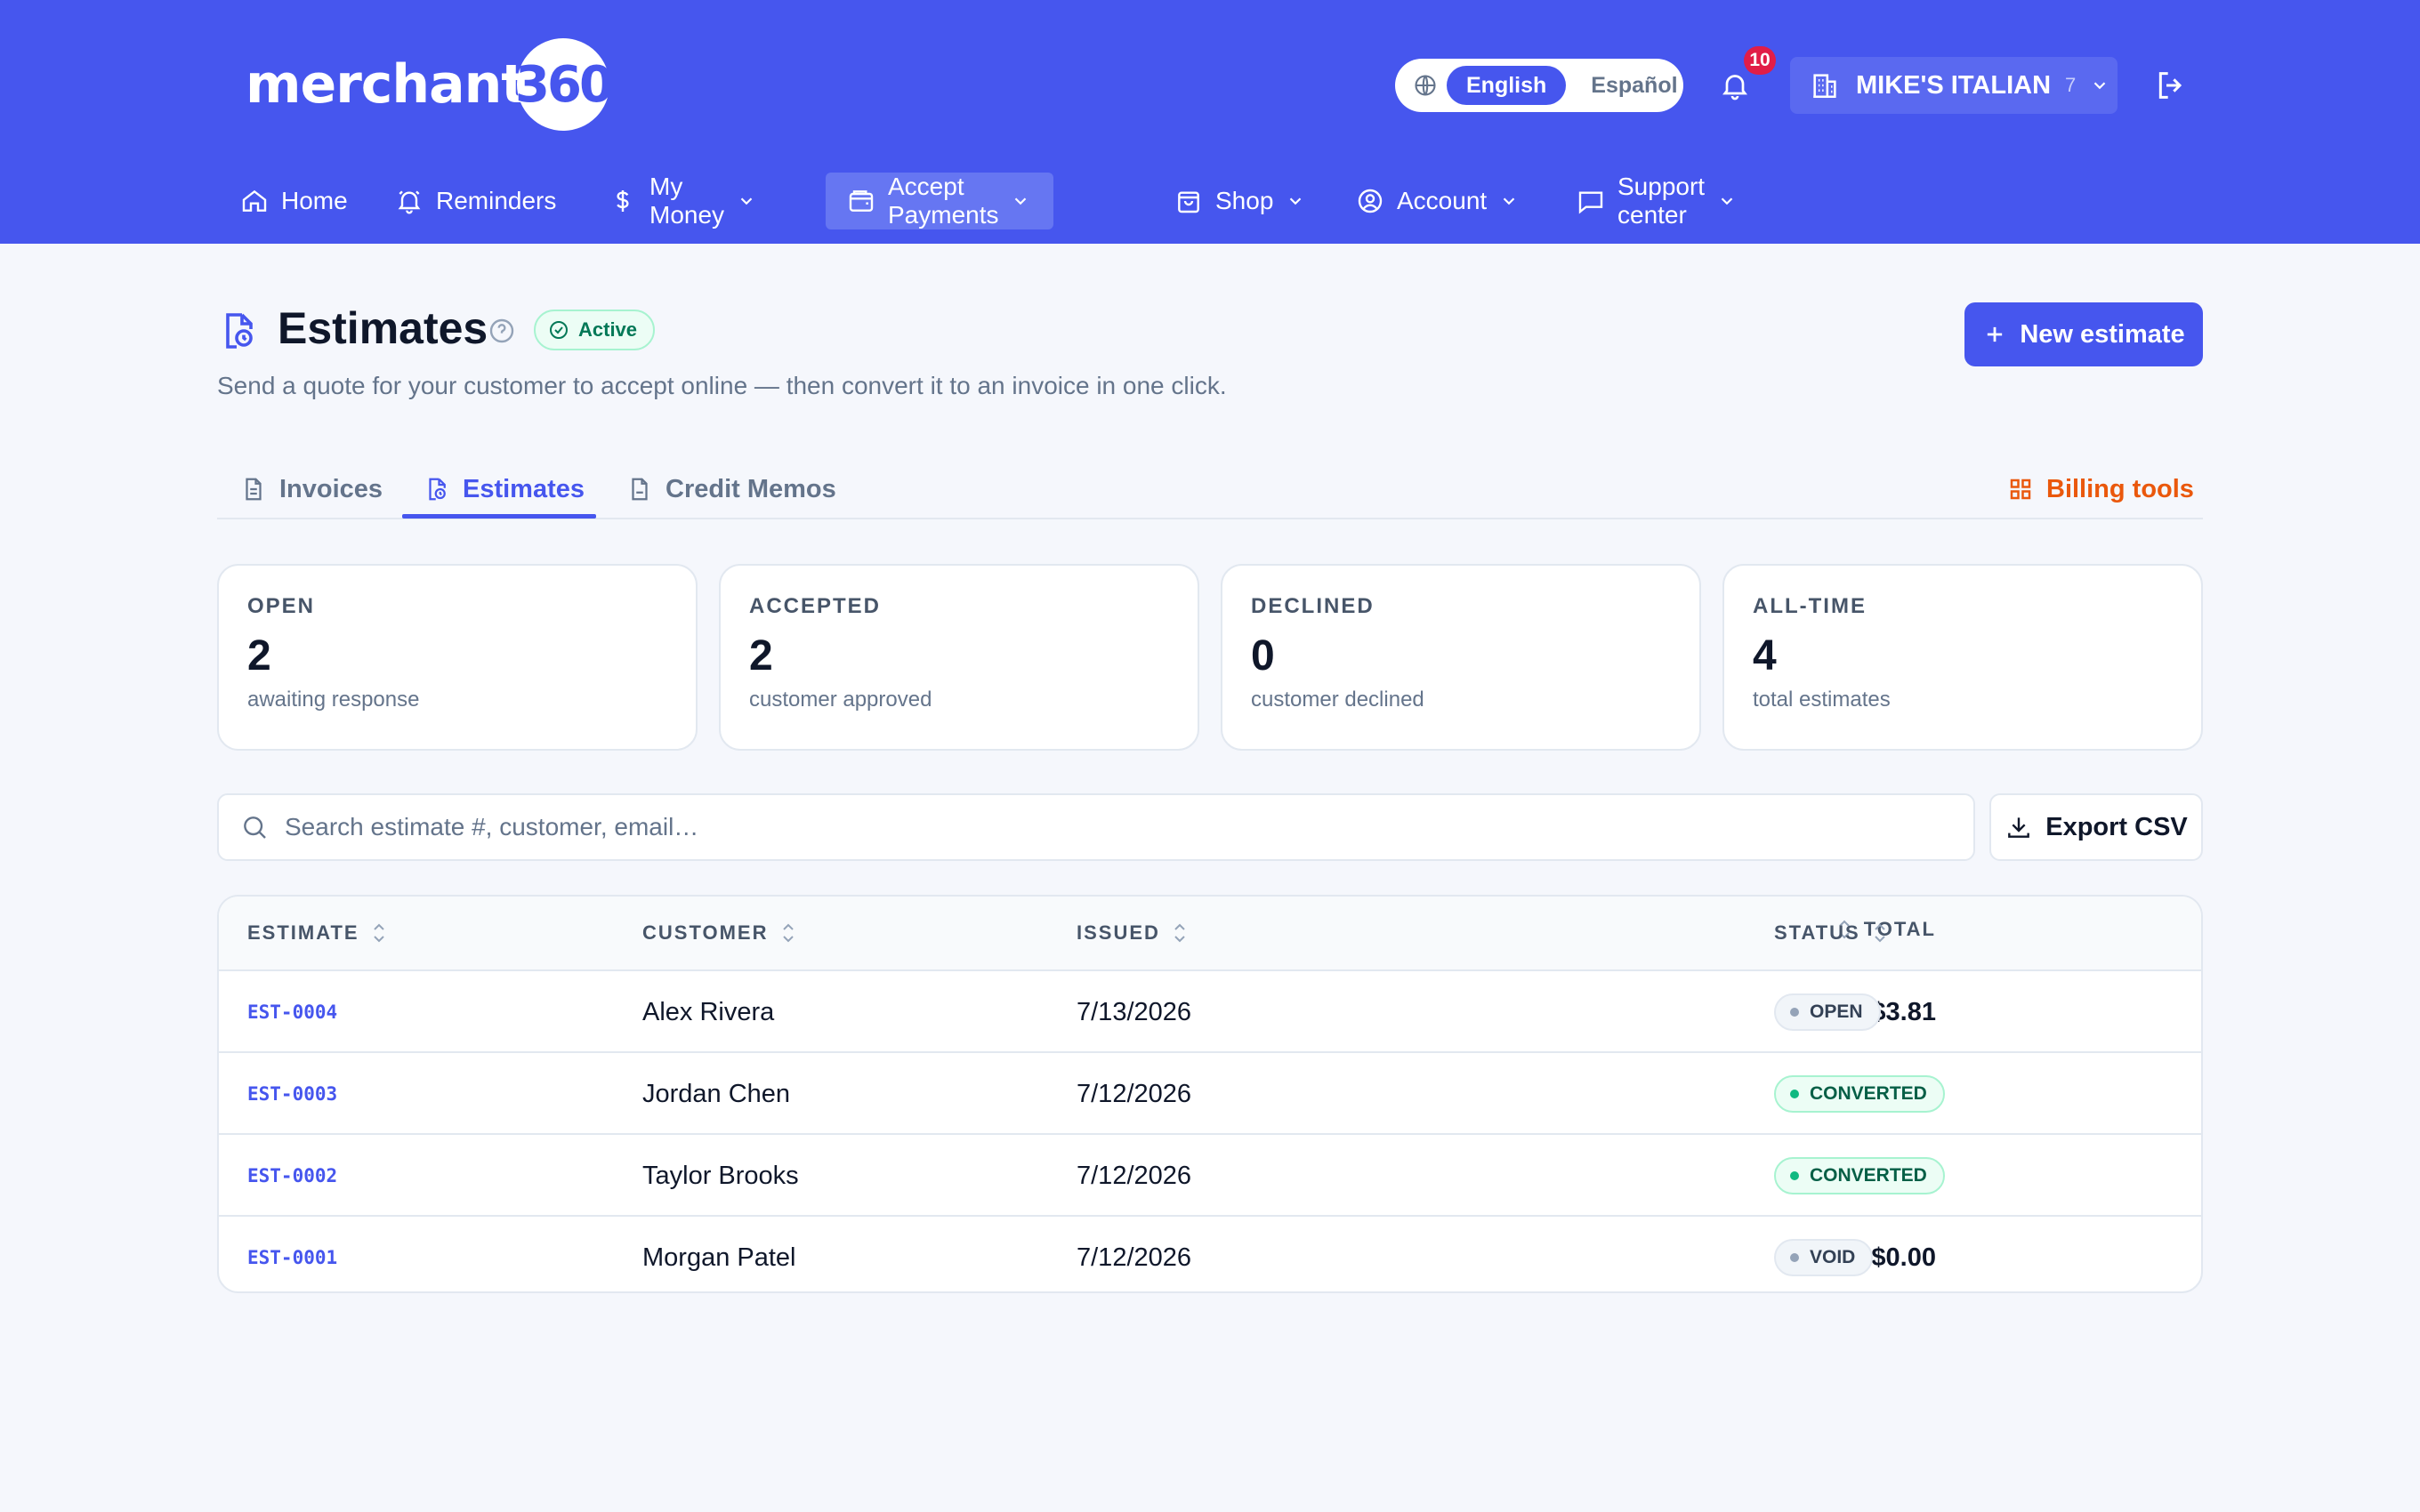 Image resolution: width=2420 pixels, height=1512 pixels. What do you see at coordinates (2100, 490) in the screenshot?
I see `billing-tools-button: Billing tools` at bounding box center [2100, 490].